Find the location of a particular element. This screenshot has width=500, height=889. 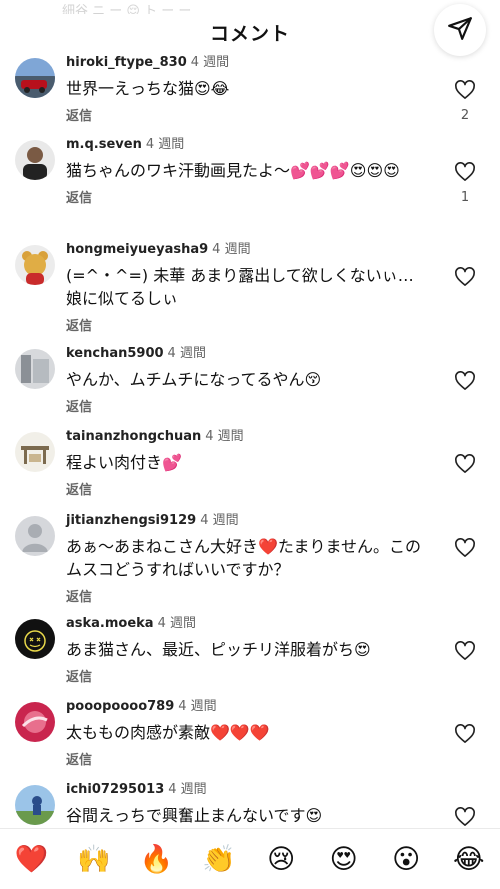

reaction-heart-eyes-emoji: 😍 is located at coordinates (344, 859).